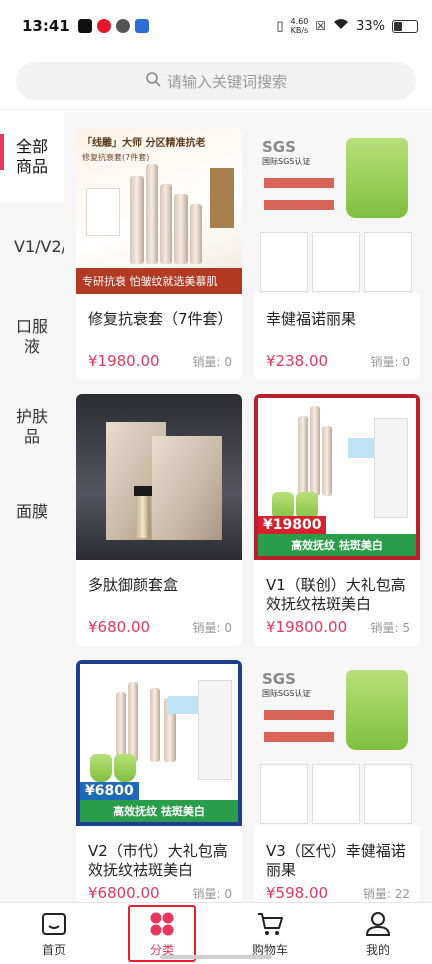 This screenshot has width=432, height=964. Describe the element at coordinates (133, 585) in the screenshot. I see `product-name: 多肽御颜套盒` at that location.